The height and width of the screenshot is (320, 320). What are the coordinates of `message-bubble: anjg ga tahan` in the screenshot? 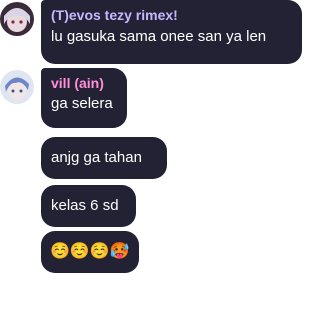 It's located at (104, 158).